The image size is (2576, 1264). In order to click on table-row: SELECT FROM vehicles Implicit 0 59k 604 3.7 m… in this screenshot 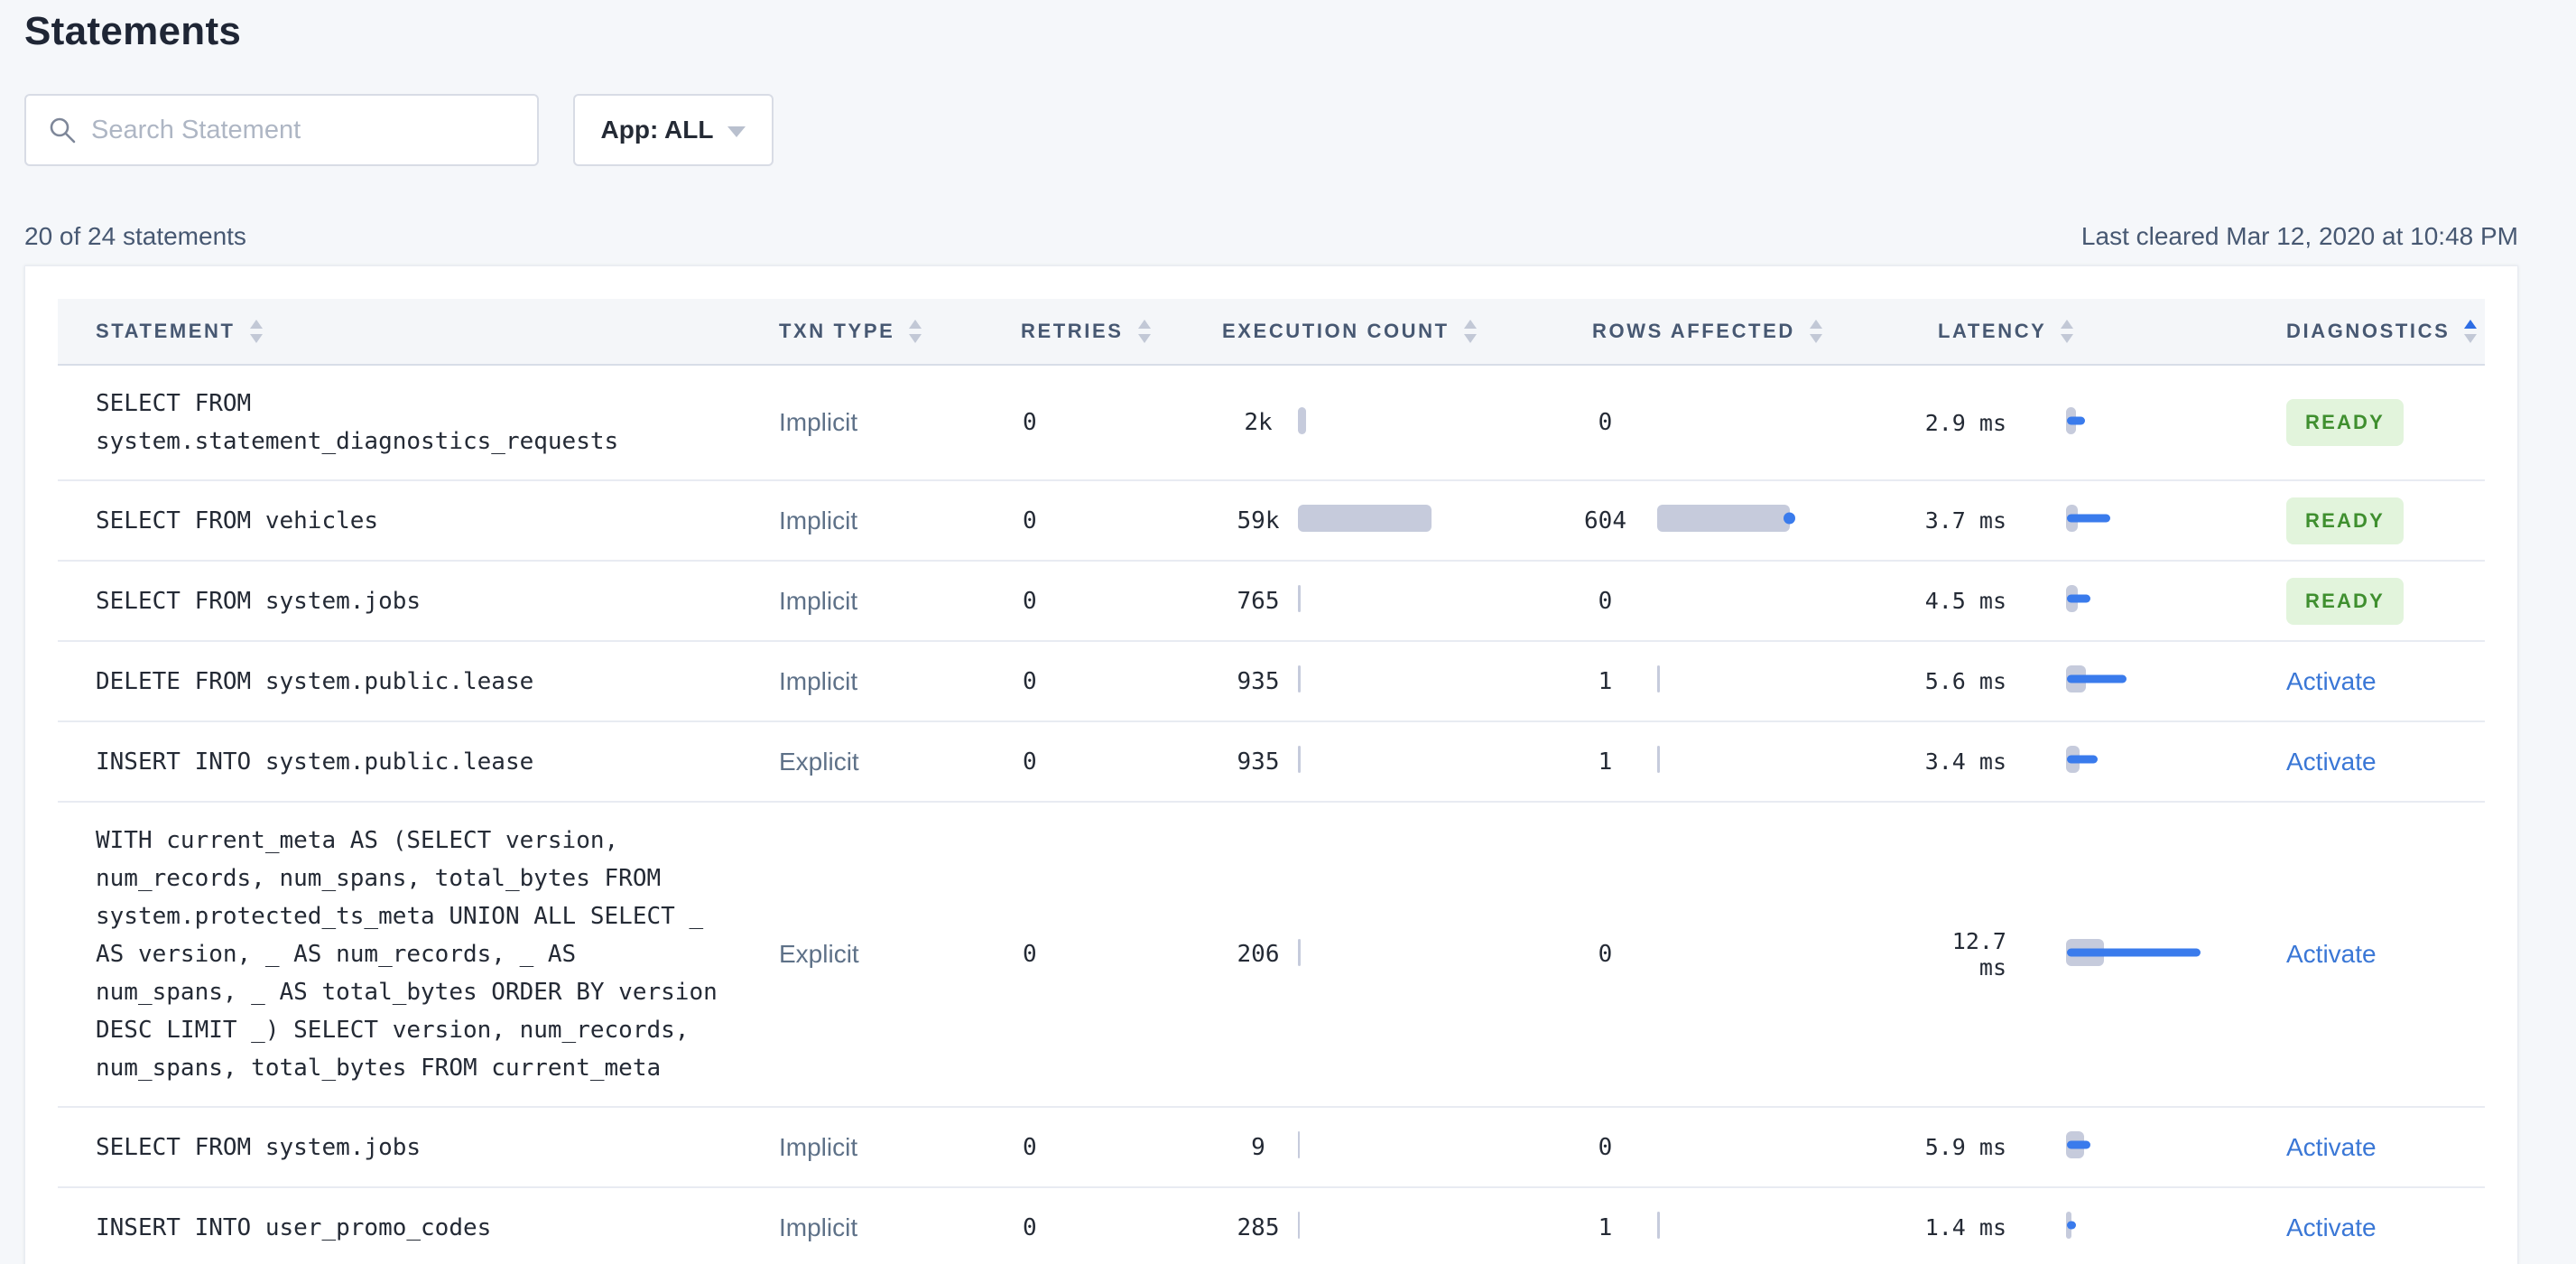, I will do `click(1272, 521)`.